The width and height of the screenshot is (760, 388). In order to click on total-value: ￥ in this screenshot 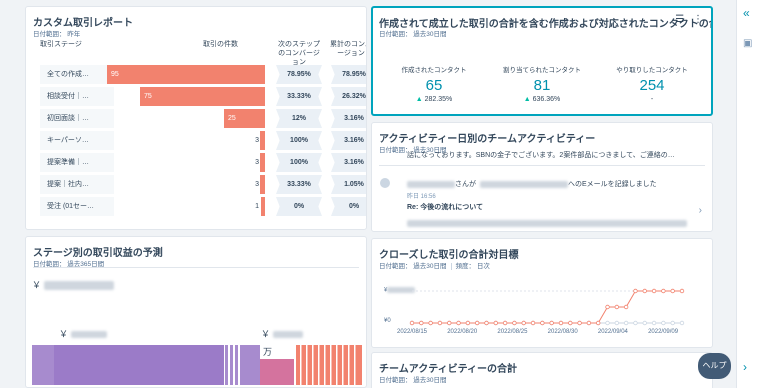, I will do `click(73, 284)`.